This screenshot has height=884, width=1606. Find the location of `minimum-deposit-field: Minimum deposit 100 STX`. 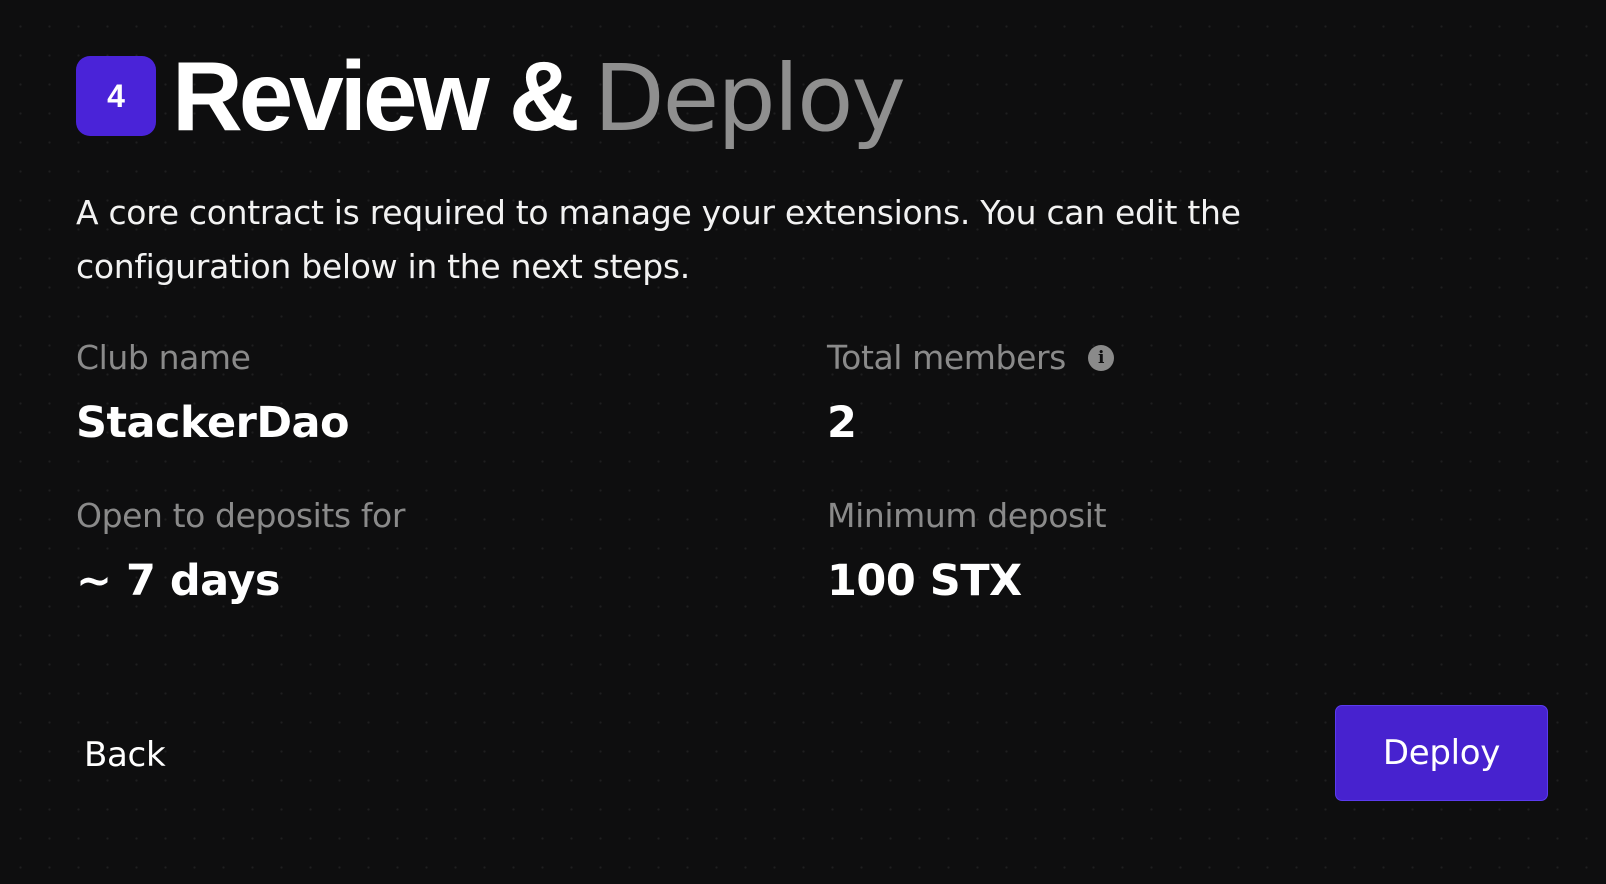

minimum-deposit-field: Minimum deposit 100 STX is located at coordinates (967, 552).